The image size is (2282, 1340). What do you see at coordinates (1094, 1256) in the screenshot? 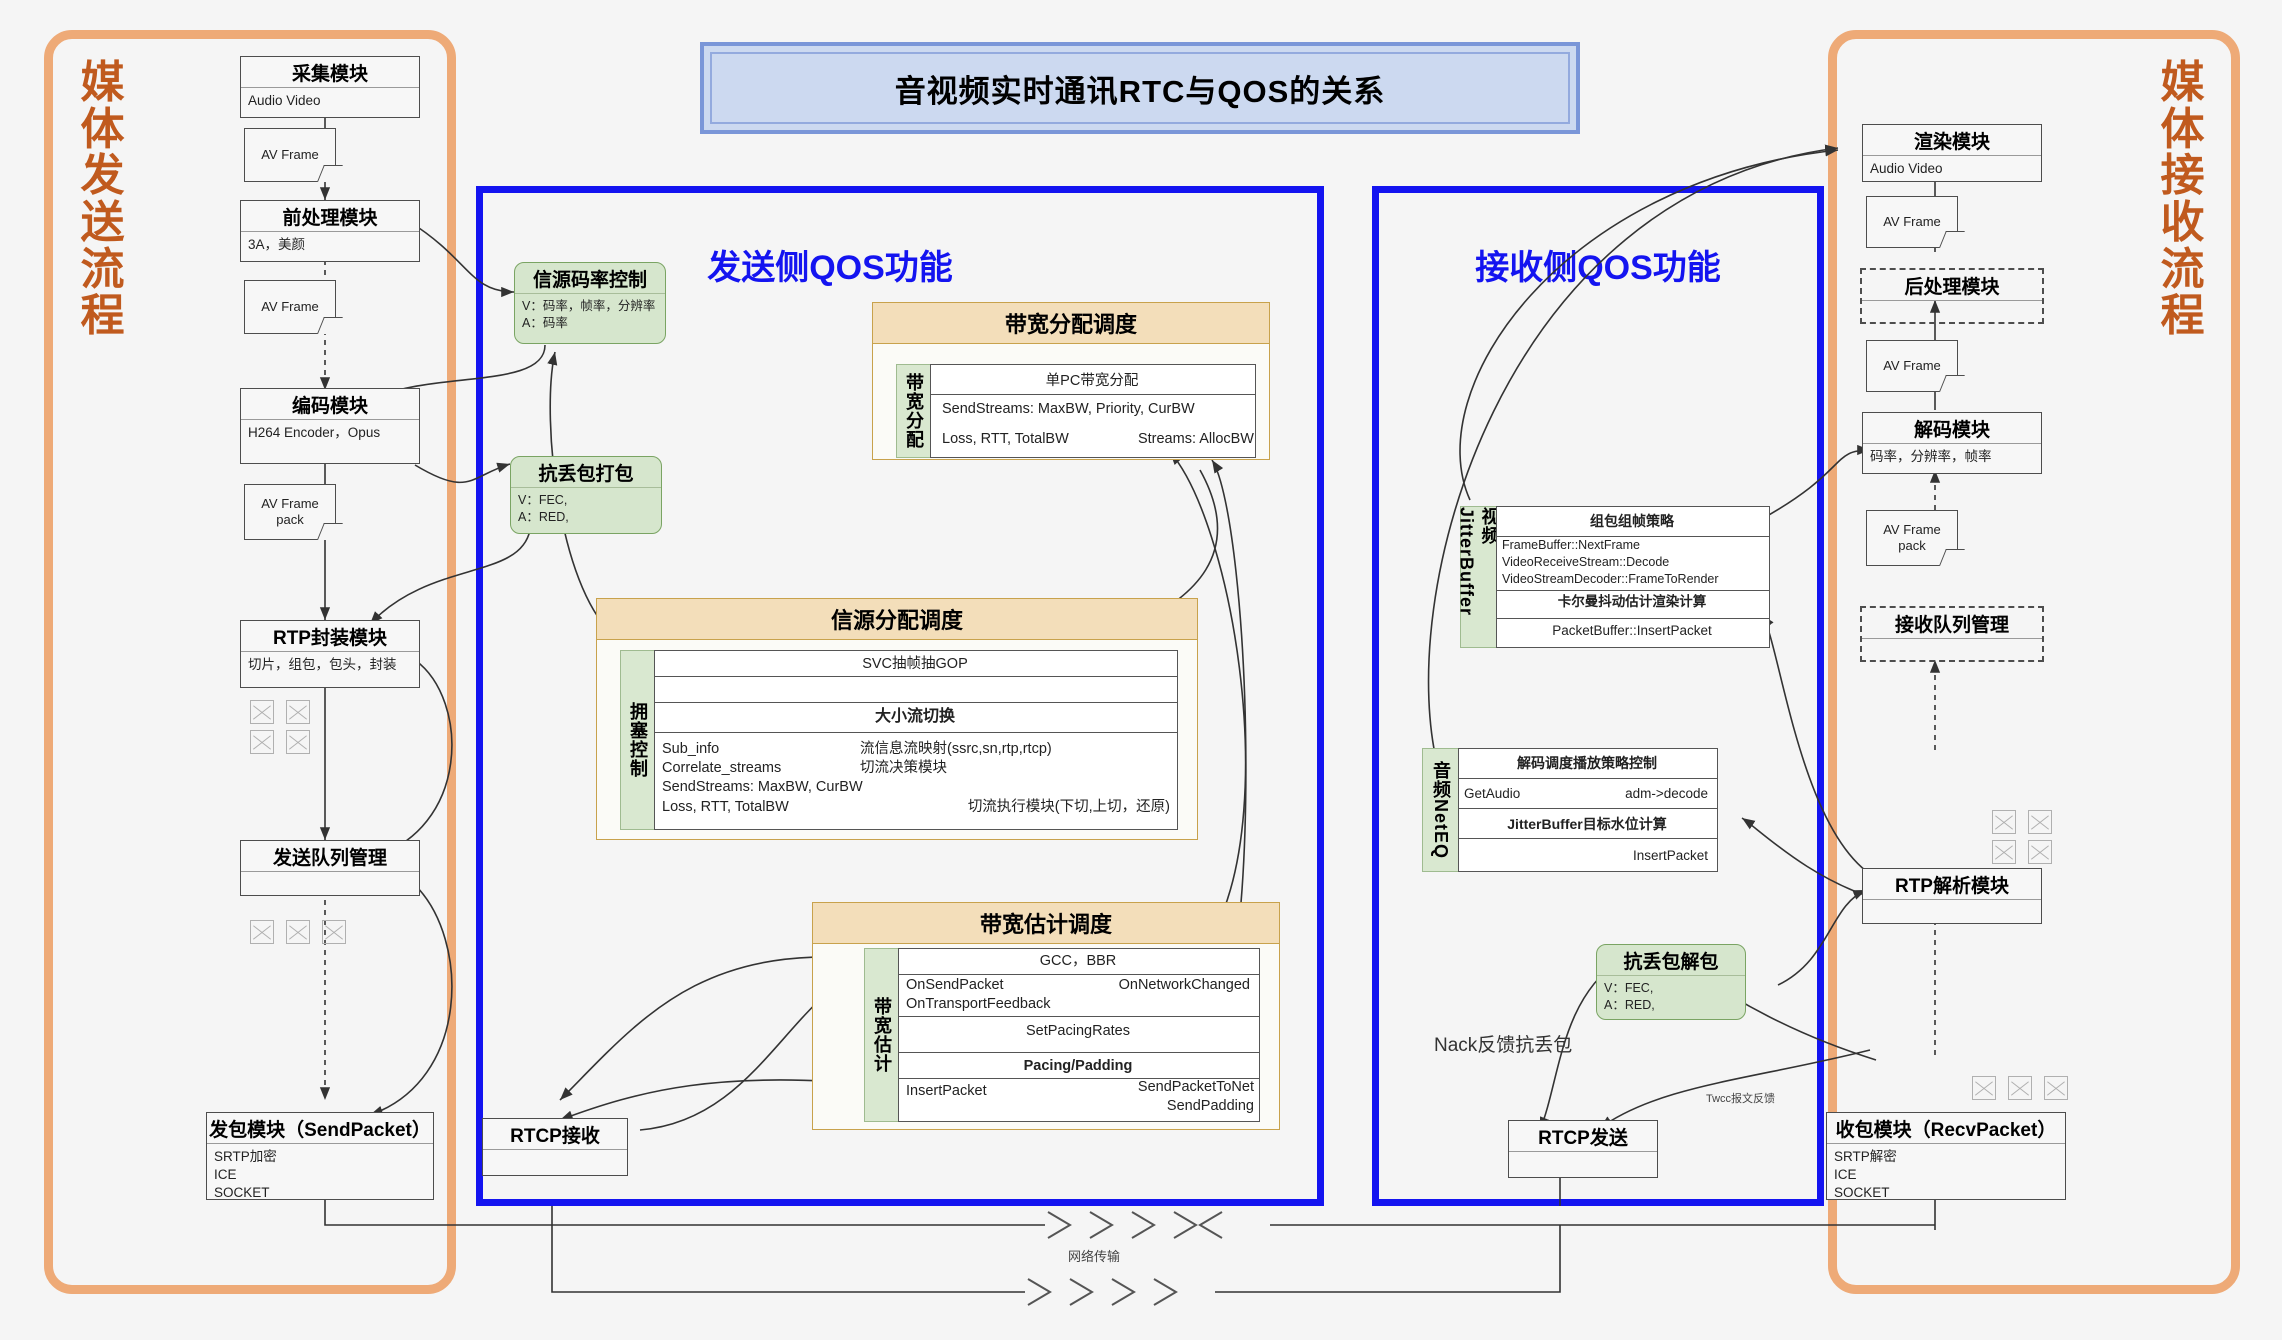
I see `label-network-transport: 网络传输` at bounding box center [1094, 1256].